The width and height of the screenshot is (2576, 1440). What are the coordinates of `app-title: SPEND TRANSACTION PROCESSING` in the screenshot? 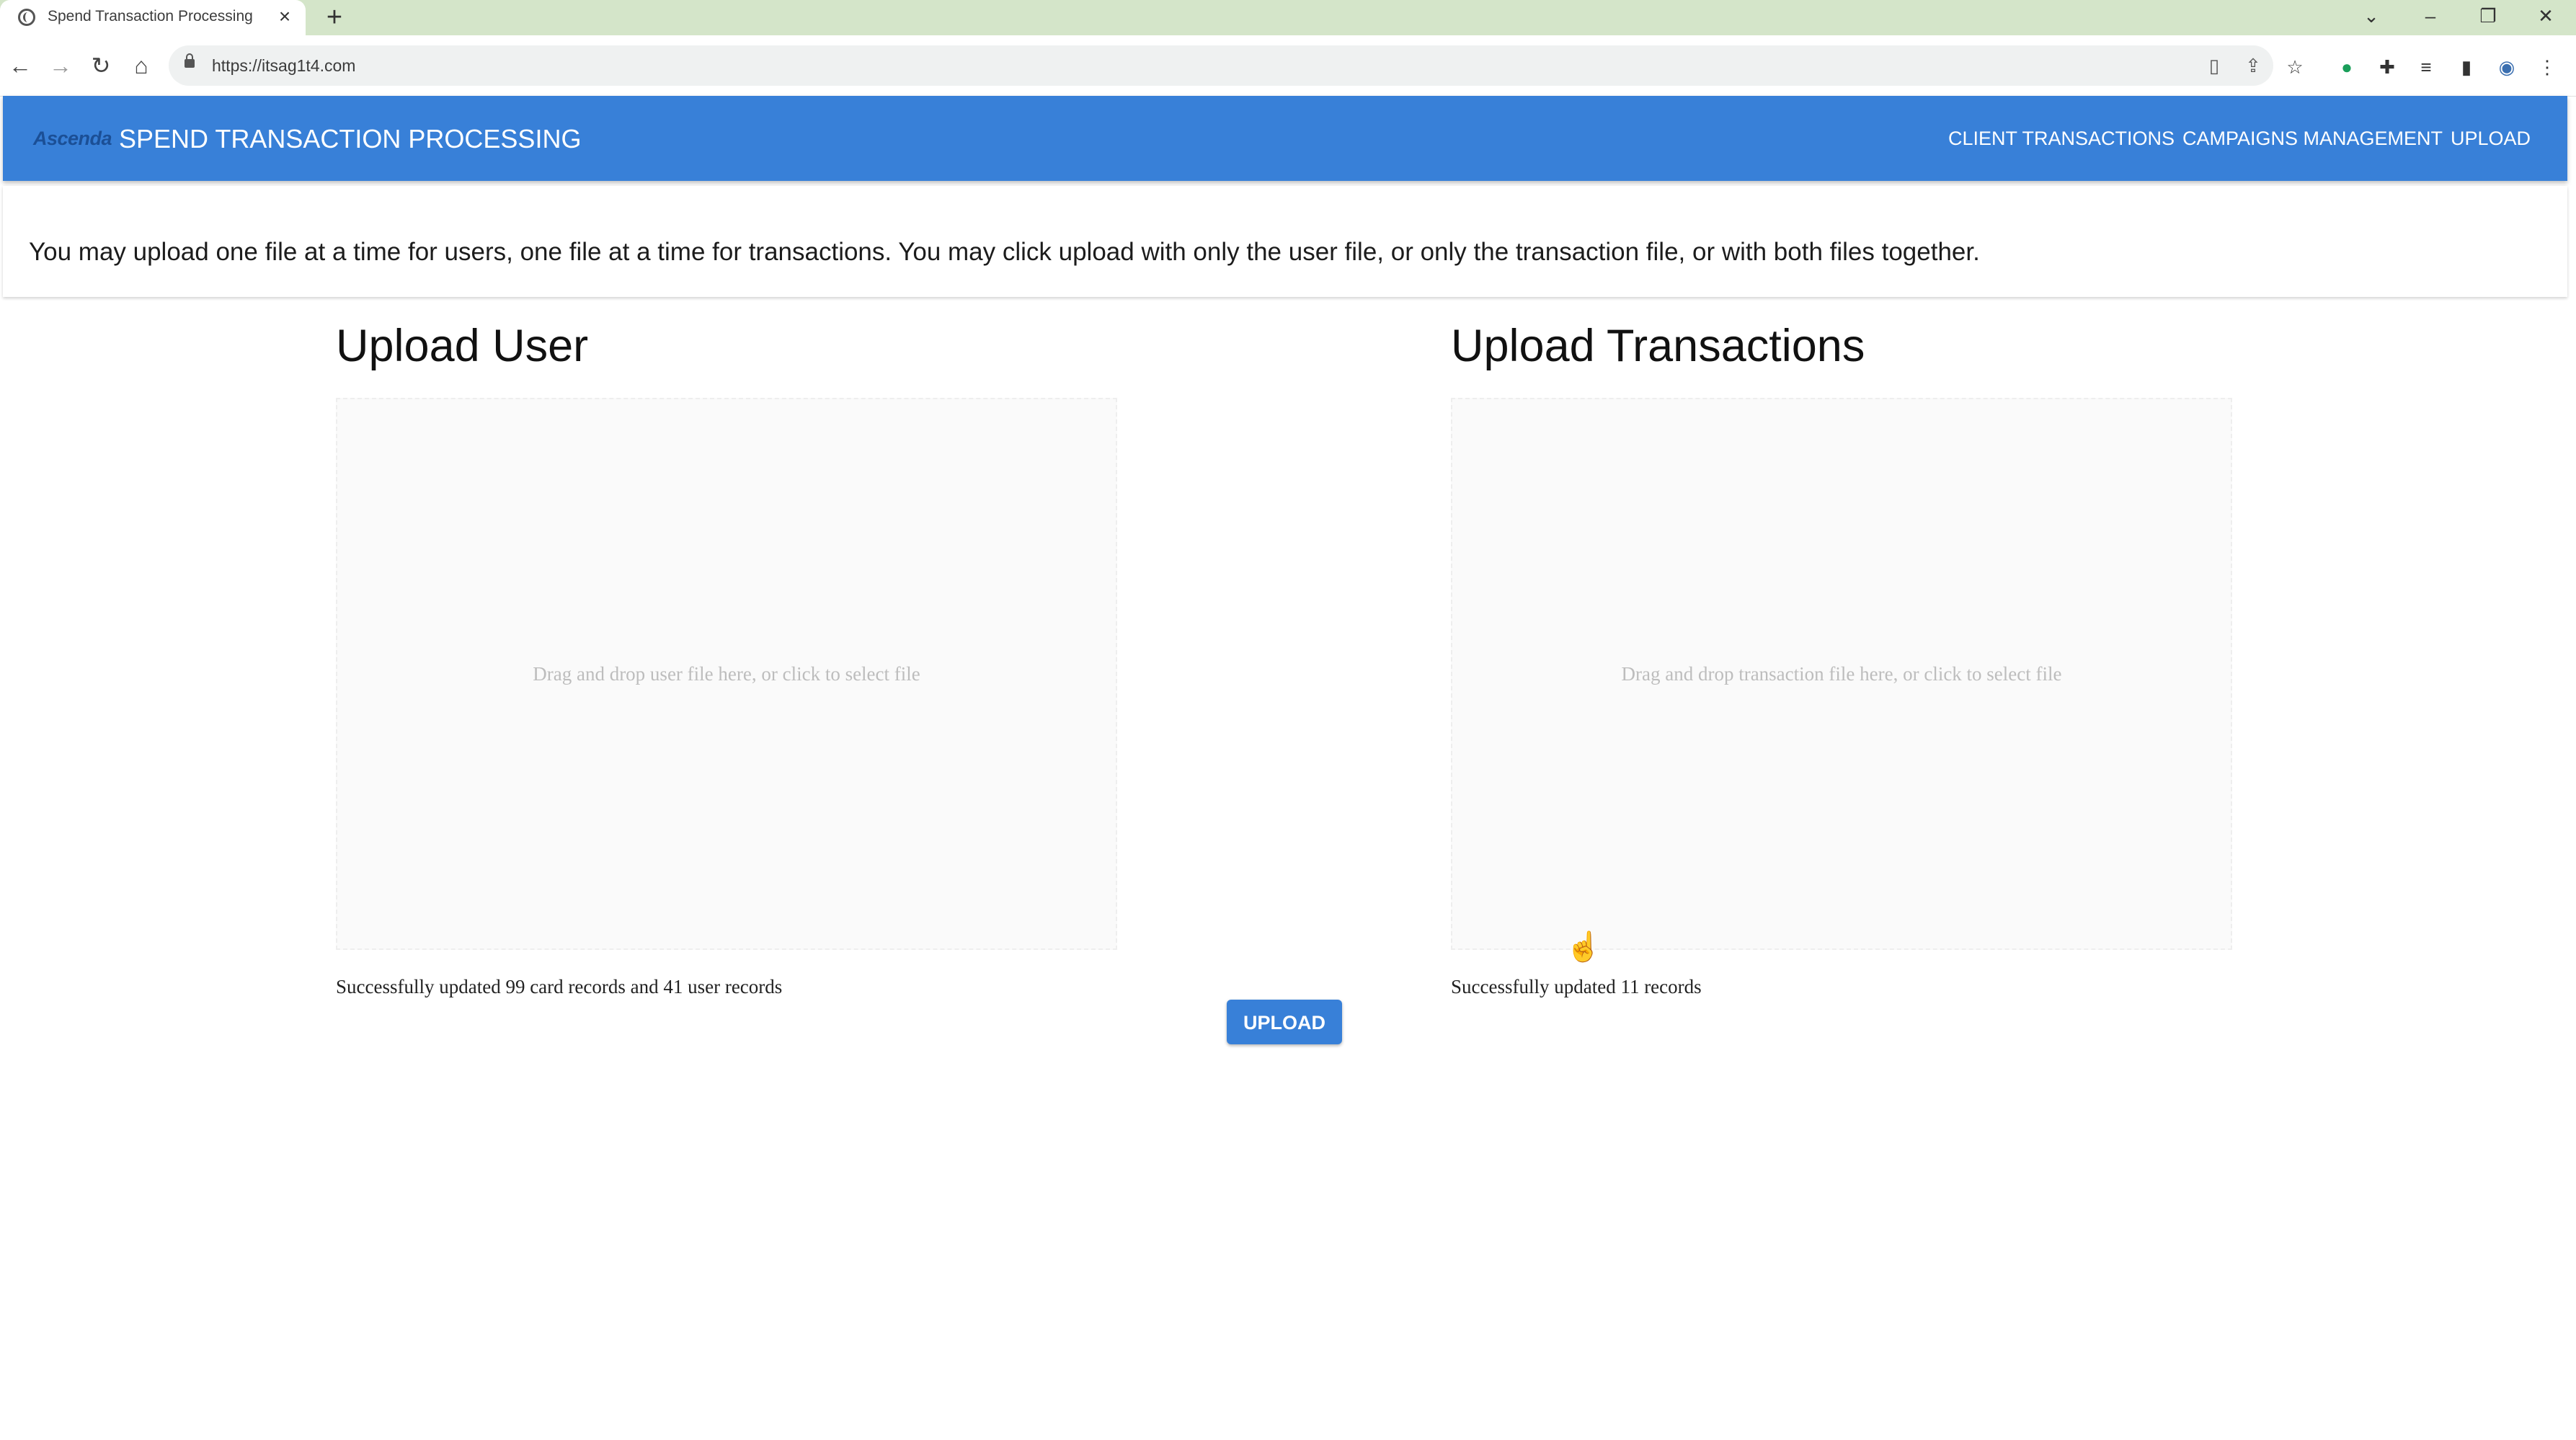 It's located at (350, 139).